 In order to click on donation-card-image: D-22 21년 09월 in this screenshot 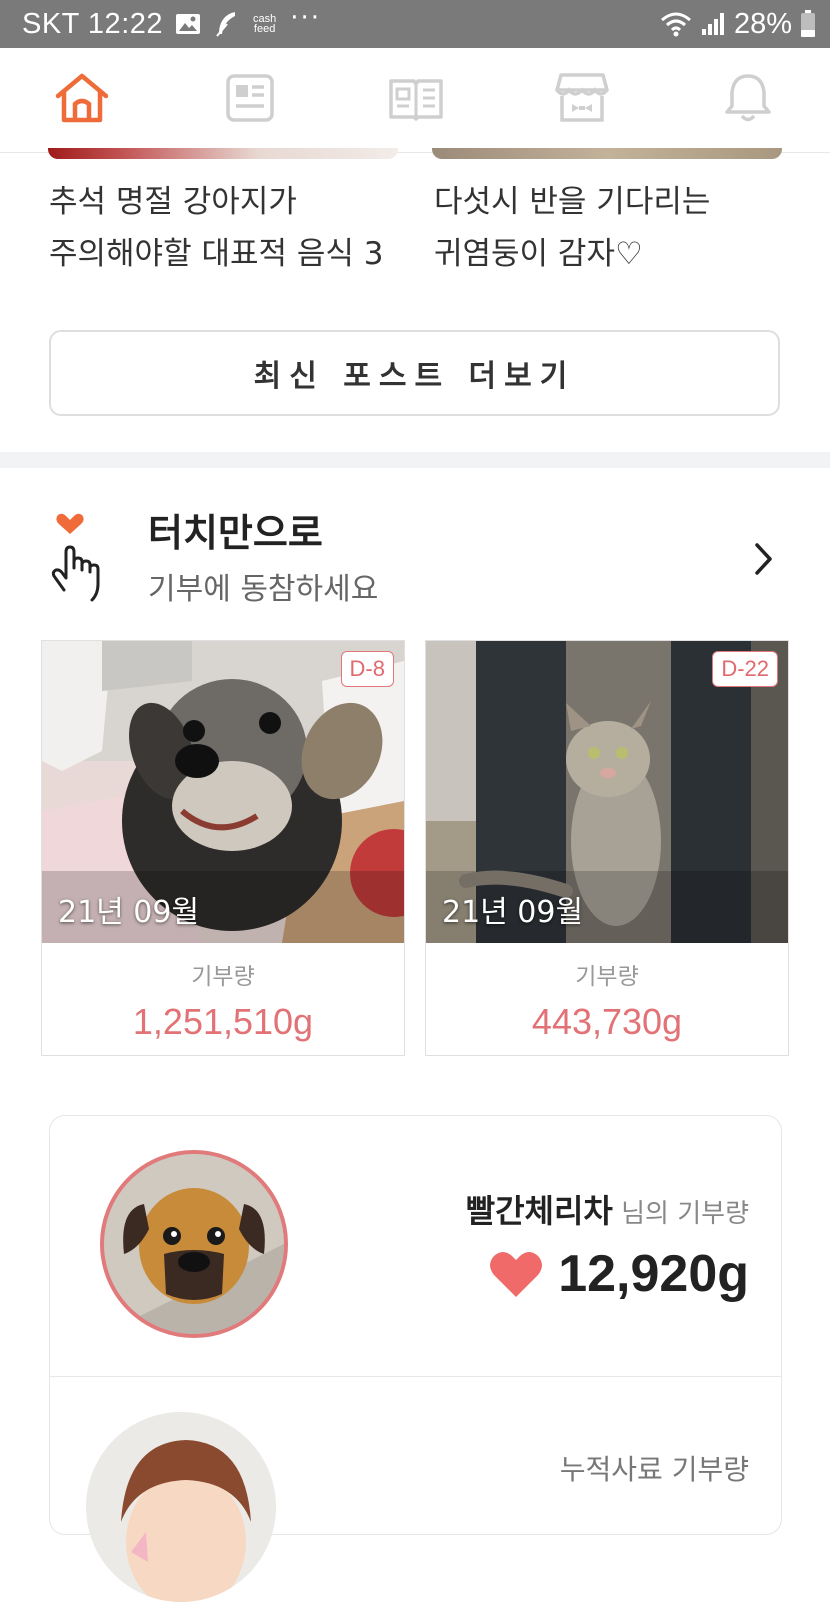, I will do `click(607, 792)`.